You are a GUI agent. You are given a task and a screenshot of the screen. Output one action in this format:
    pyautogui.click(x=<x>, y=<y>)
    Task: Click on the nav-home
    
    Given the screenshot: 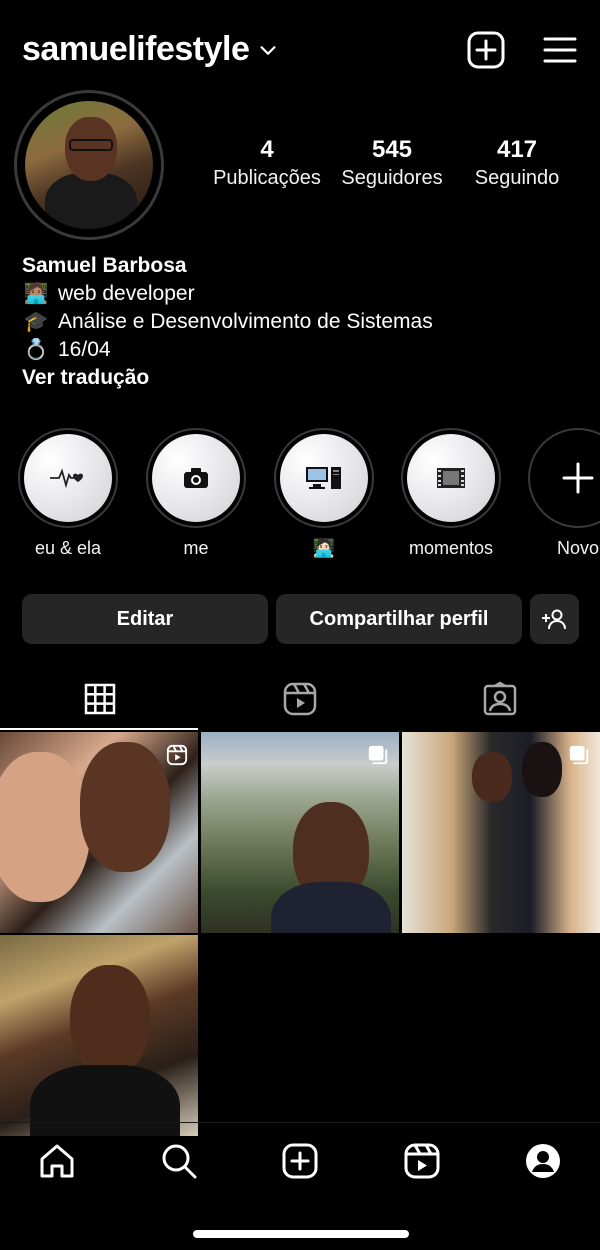 What is the action you would take?
    pyautogui.click(x=57, y=1161)
    